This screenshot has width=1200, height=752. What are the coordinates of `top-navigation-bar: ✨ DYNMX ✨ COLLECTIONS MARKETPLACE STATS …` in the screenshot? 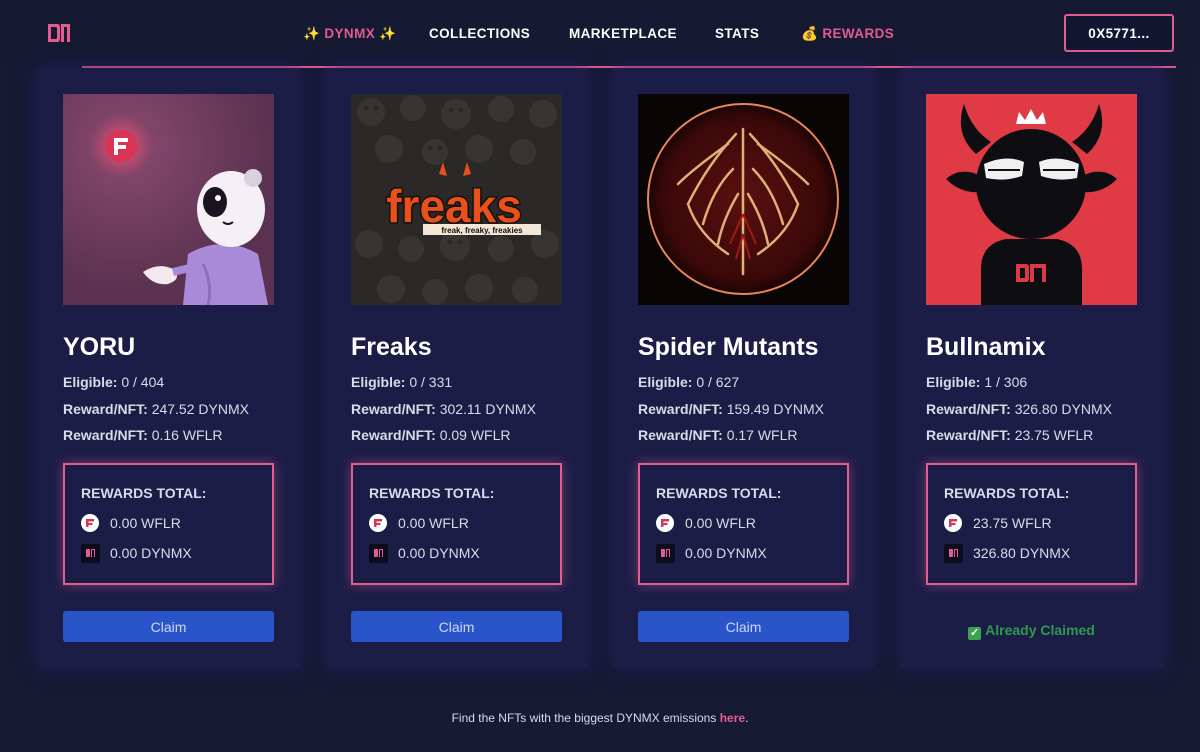 It's located at (600, 33).